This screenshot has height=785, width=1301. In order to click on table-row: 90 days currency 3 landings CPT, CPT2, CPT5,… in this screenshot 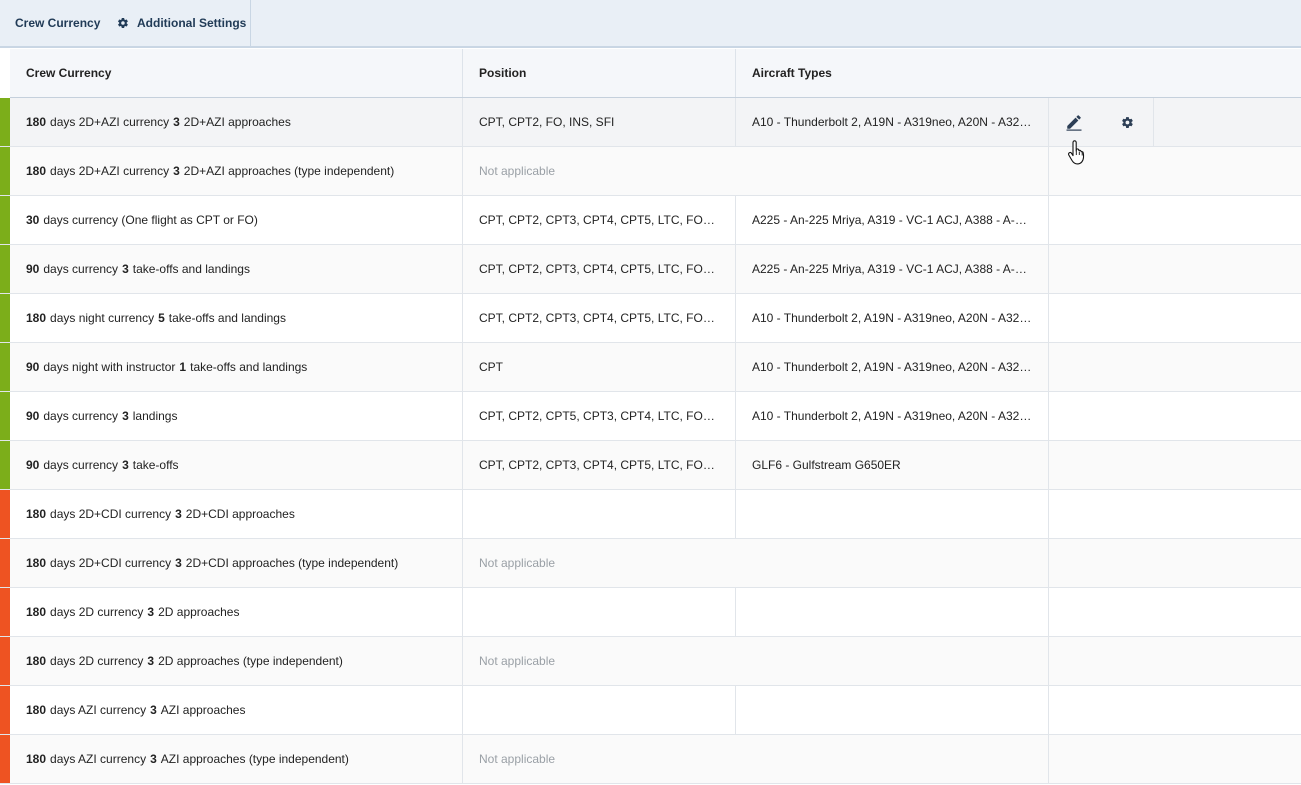, I will do `click(650, 416)`.